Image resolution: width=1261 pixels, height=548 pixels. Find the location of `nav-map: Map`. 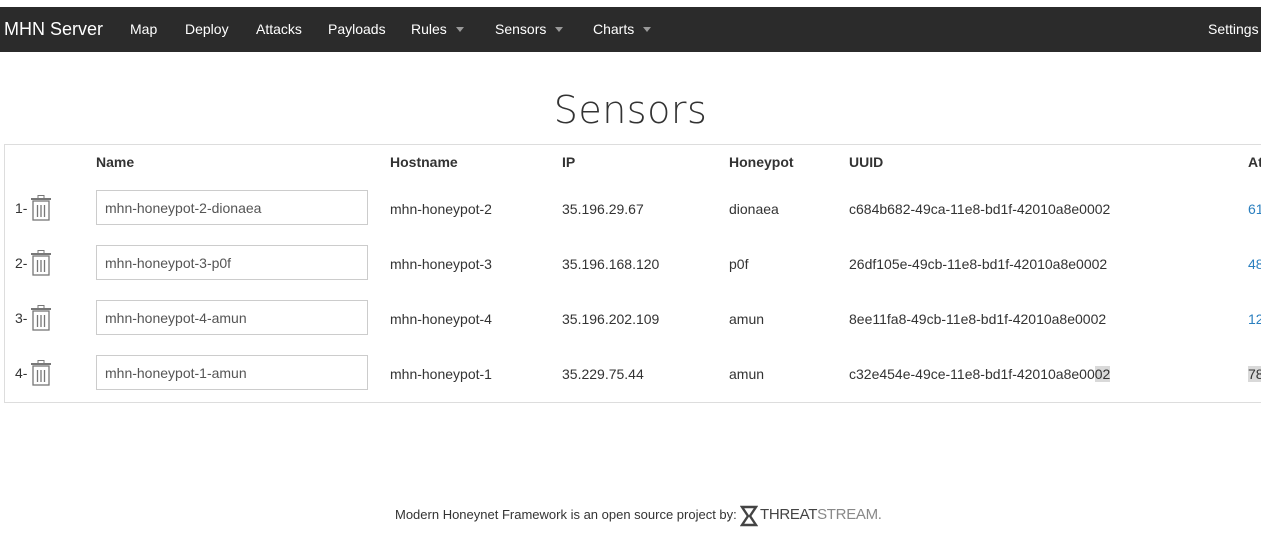

nav-map: Map is located at coordinates (143, 29).